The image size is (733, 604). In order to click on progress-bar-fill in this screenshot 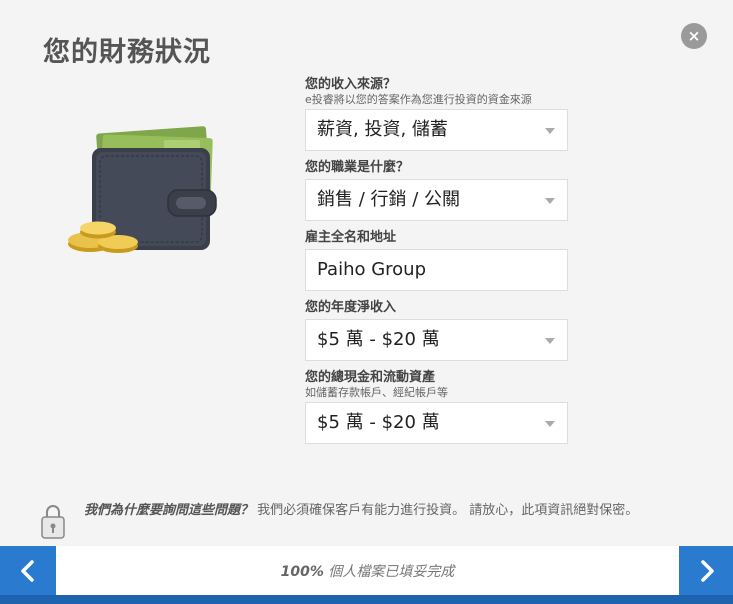, I will do `click(366, 599)`.